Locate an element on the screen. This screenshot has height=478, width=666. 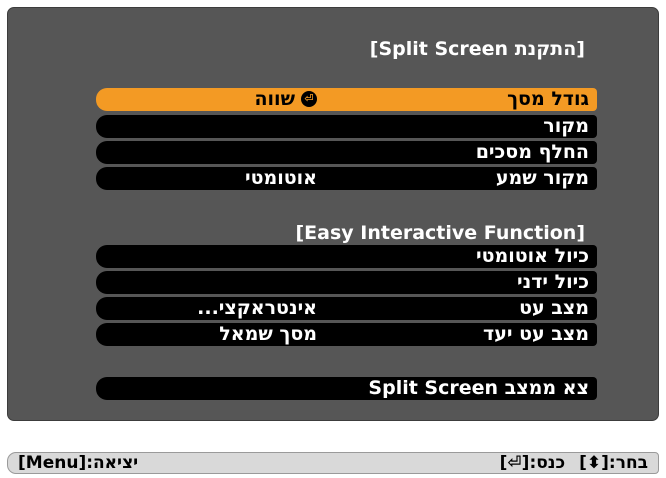
menu-item-label: כיול אוטומטי is located at coordinates (532, 256).